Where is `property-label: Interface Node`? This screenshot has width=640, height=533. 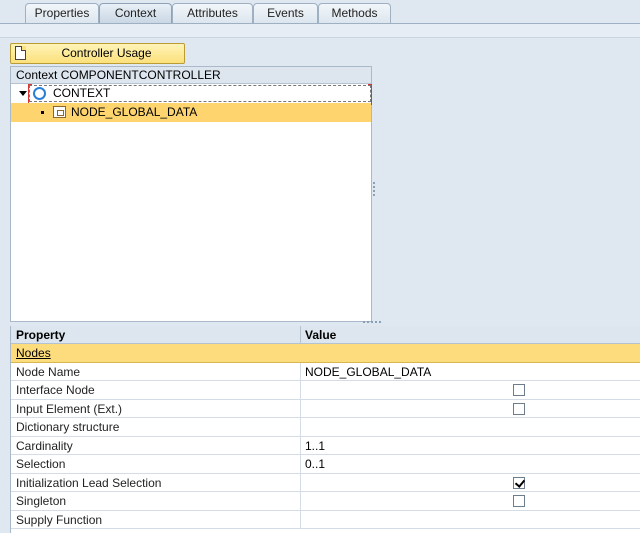
property-label: Interface Node is located at coordinates (55, 390).